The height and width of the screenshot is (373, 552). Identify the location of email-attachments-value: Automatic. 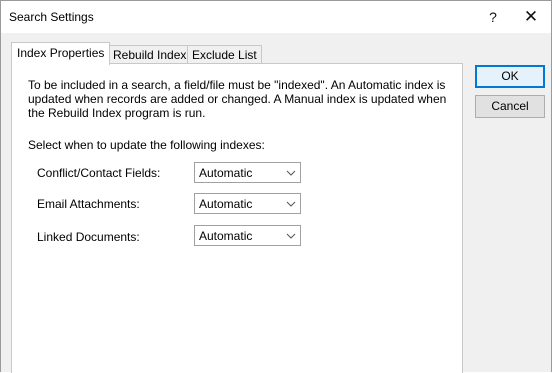
(226, 204).